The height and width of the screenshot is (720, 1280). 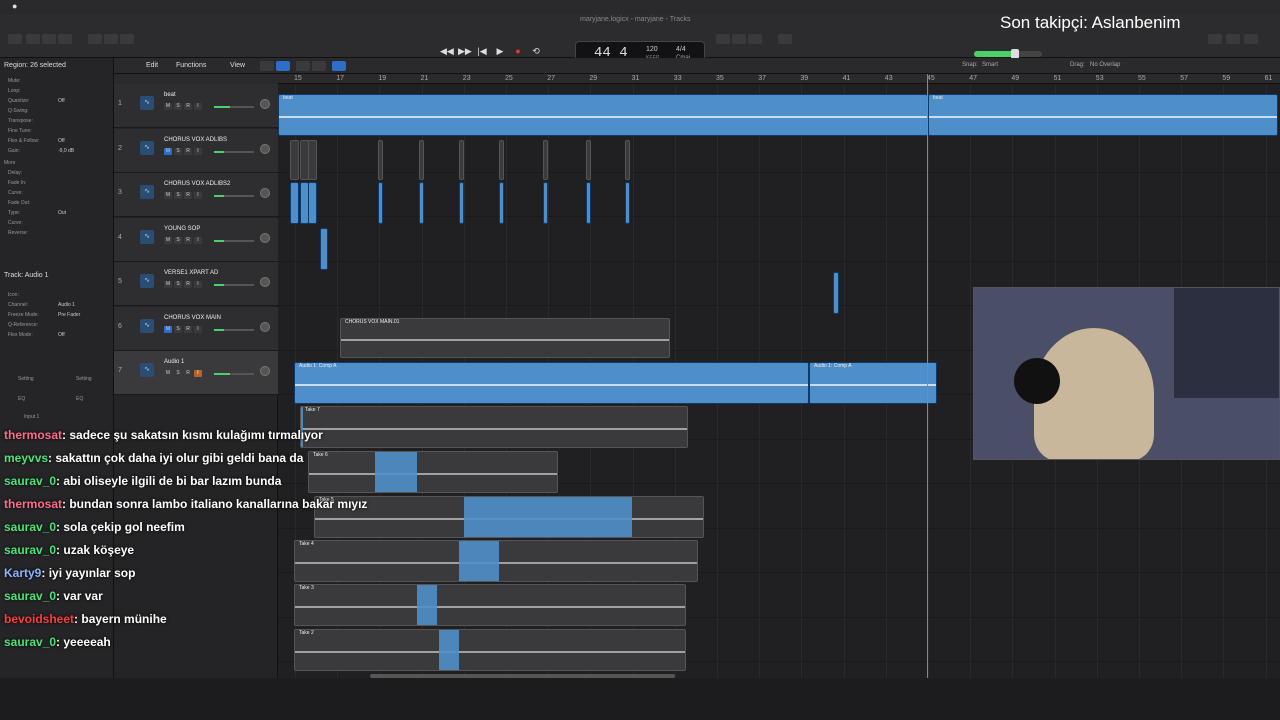 What do you see at coordinates (174, 362) in the screenshot?
I see `track-name: Audio 1` at bounding box center [174, 362].